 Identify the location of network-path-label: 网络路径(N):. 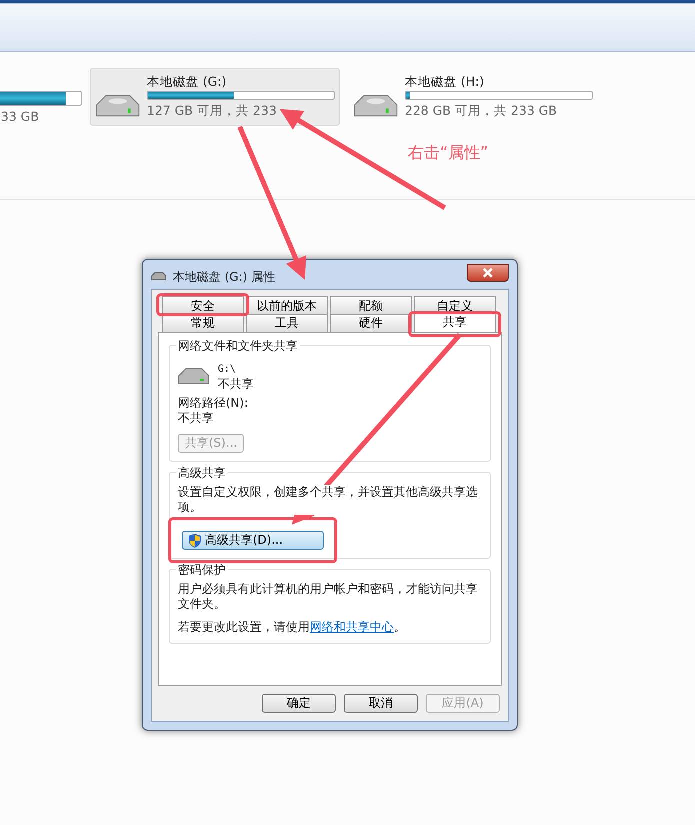
(214, 403).